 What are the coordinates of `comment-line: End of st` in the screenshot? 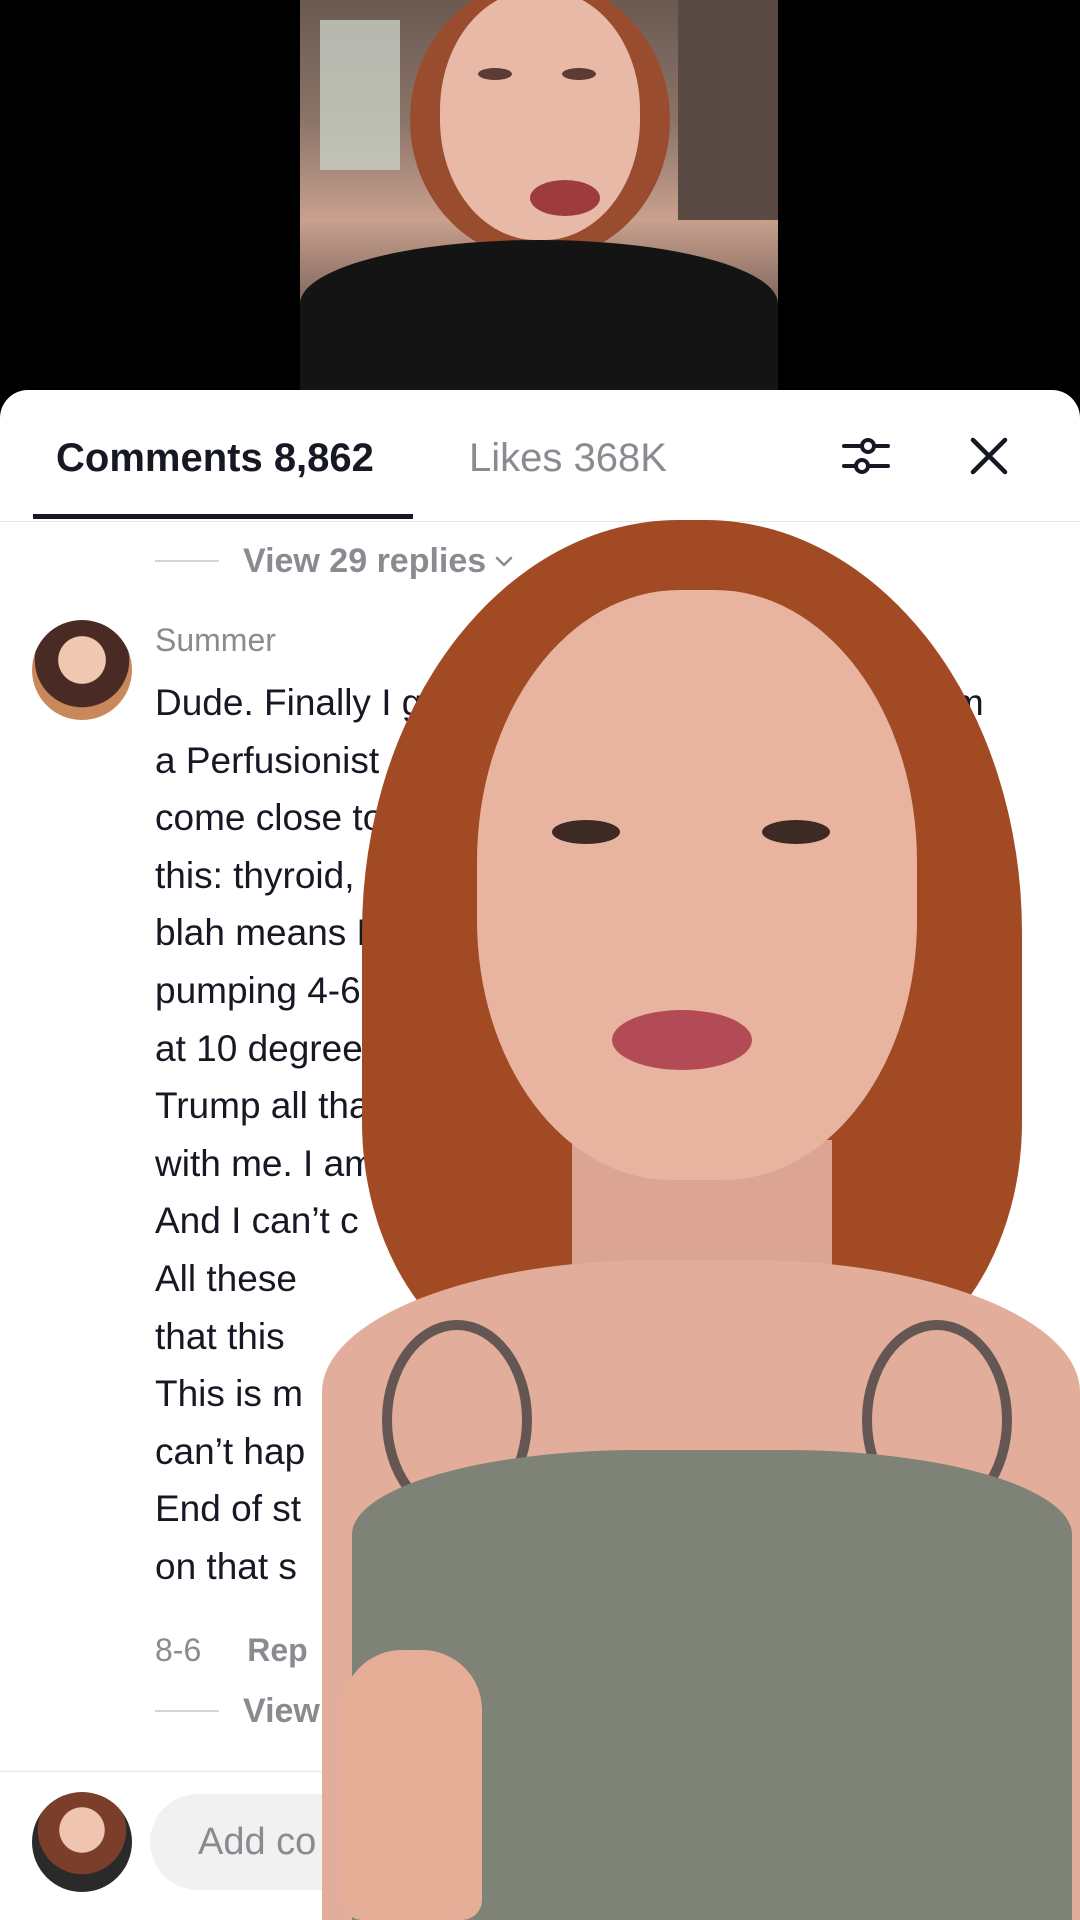 It's located at (228, 1509).